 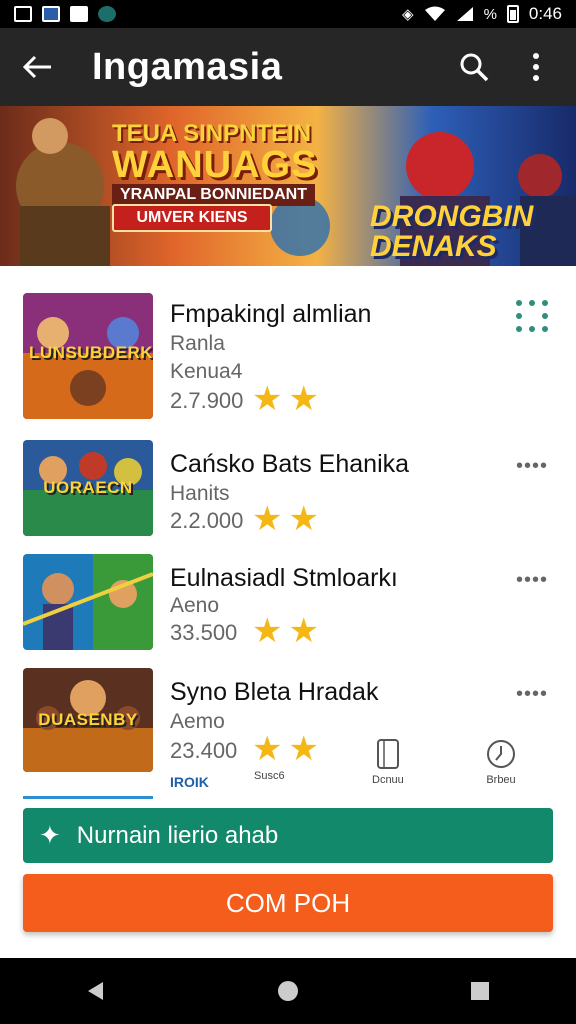 What do you see at coordinates (195, 605) in the screenshot?
I see `item-developer: Aeno` at bounding box center [195, 605].